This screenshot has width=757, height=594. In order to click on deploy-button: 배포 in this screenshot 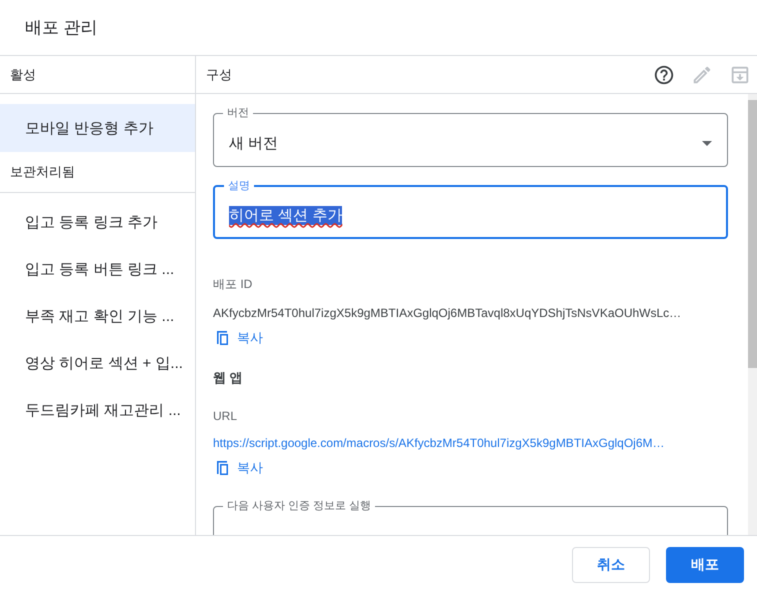, I will do `click(705, 565)`.